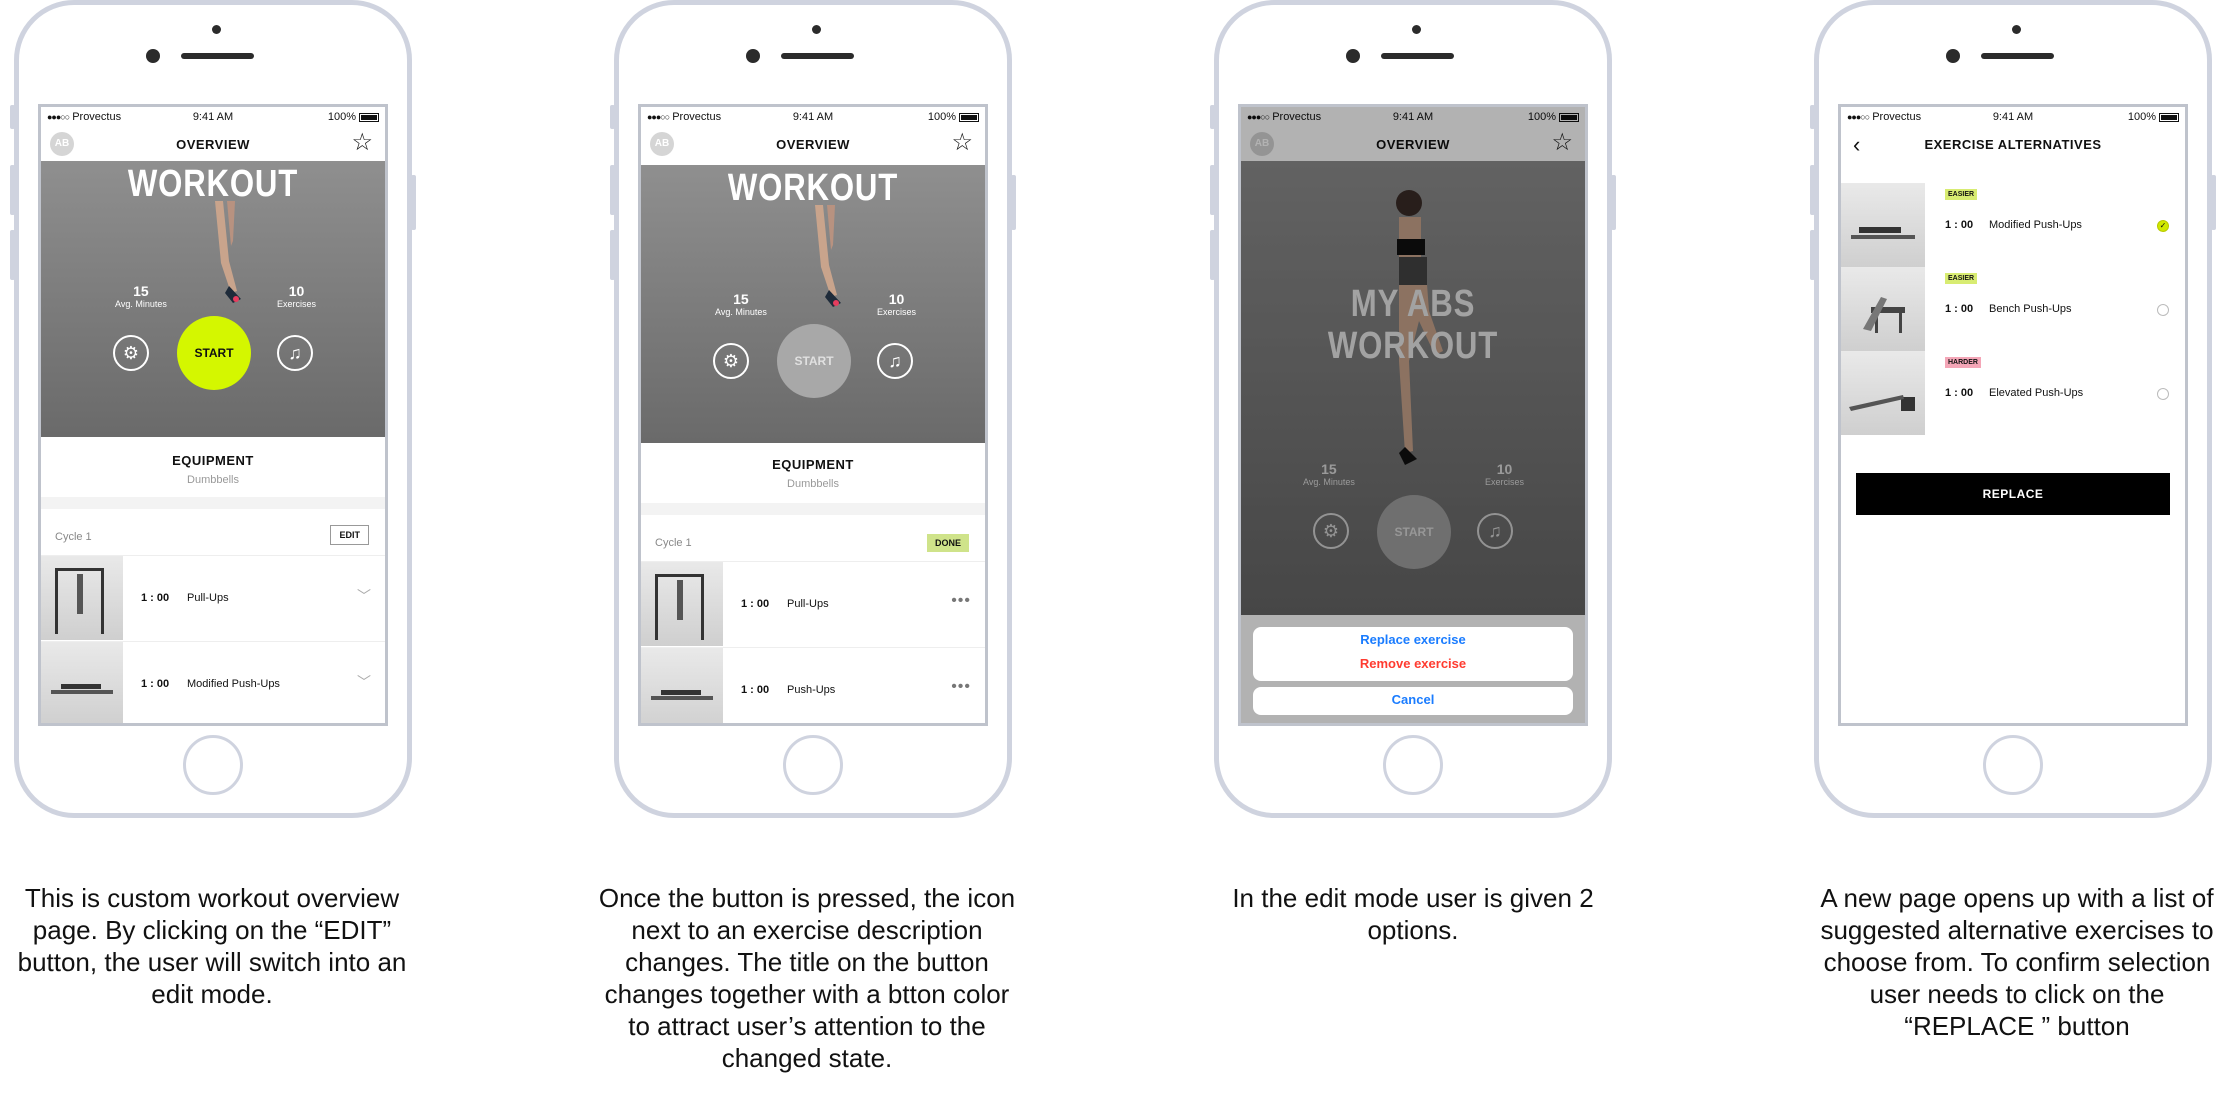  What do you see at coordinates (813, 144) in the screenshot?
I see `page-title: OVERVIEW` at bounding box center [813, 144].